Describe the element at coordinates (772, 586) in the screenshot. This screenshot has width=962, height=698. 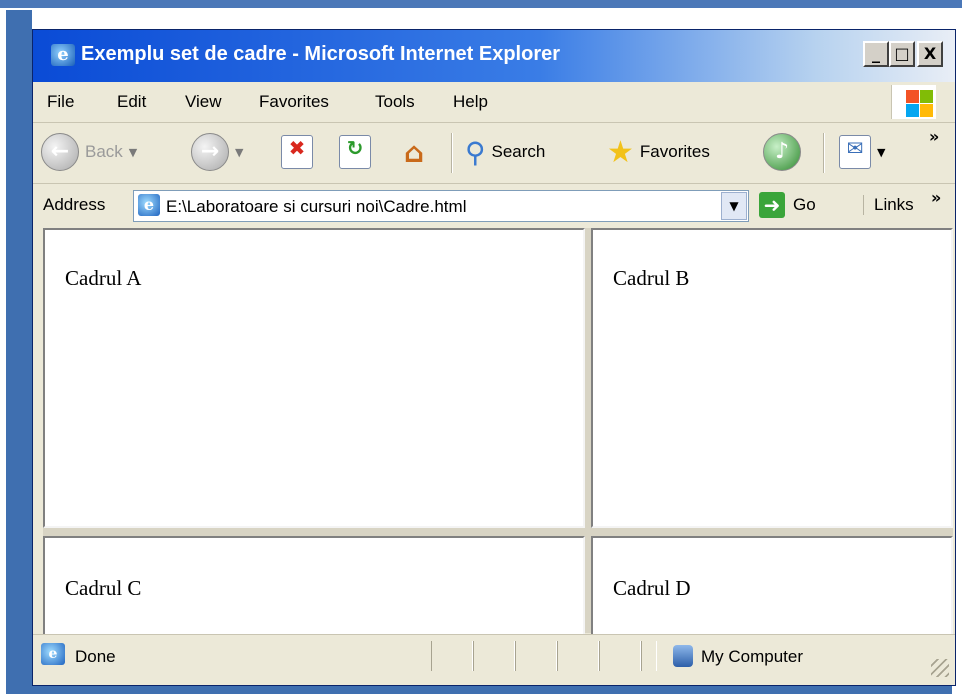
I see `frame-d: Cadrul D` at that location.